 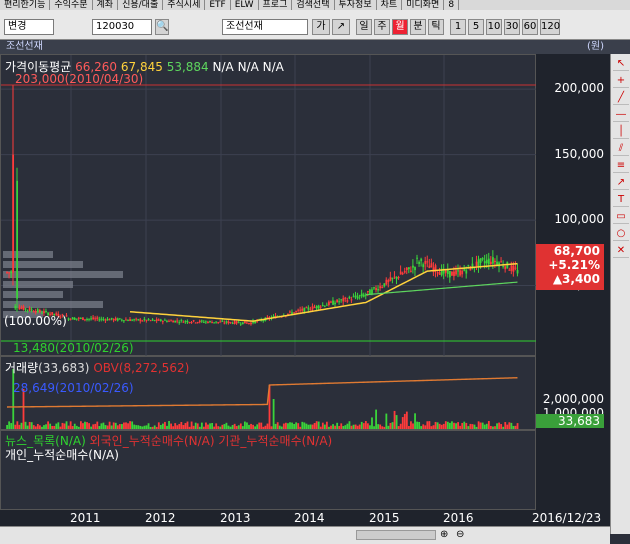 What do you see at coordinates (494, 27) in the screenshot?
I see `interval-button: 10` at bounding box center [494, 27].